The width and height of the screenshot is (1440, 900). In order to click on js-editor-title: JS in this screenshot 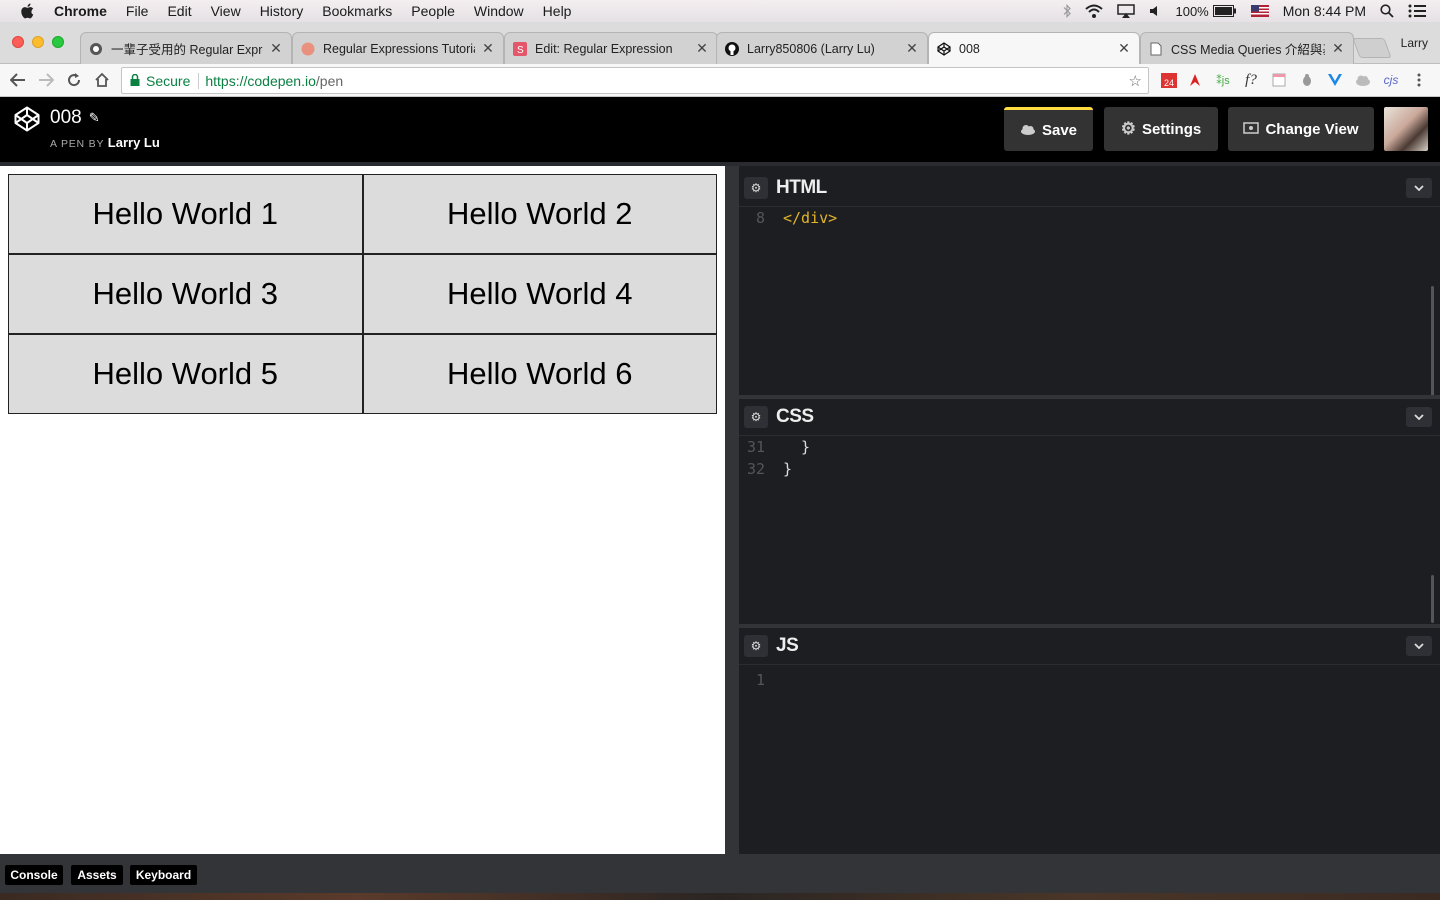, I will do `click(787, 645)`.